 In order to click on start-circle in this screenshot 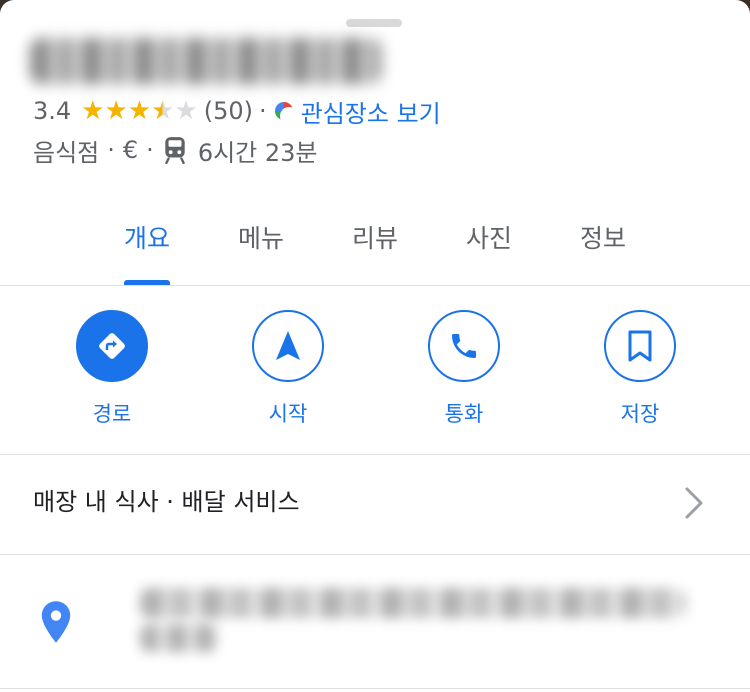, I will do `click(288, 346)`.